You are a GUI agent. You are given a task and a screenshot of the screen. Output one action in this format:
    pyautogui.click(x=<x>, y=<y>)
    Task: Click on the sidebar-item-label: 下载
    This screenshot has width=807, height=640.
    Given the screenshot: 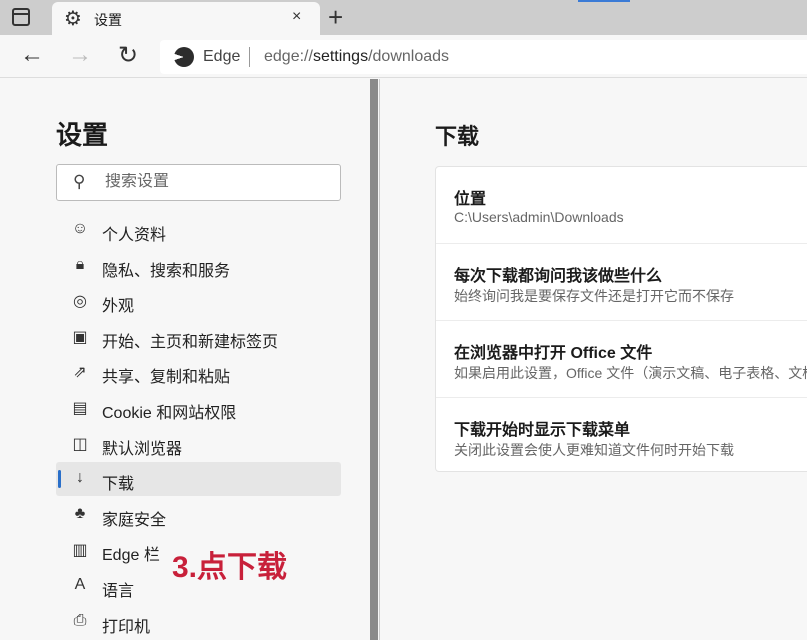 What is the action you would take?
    pyautogui.click(x=118, y=485)
    